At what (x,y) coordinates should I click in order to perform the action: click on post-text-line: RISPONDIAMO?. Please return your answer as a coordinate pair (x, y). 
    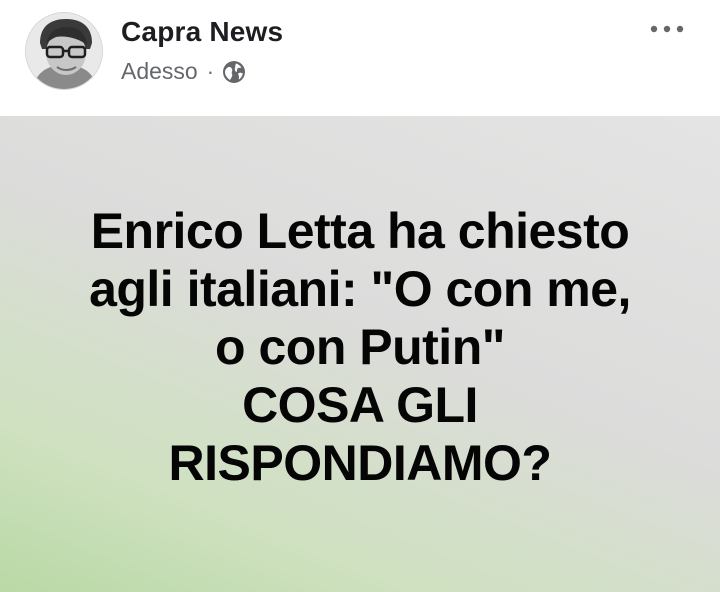
    Looking at the image, I should click on (360, 463).